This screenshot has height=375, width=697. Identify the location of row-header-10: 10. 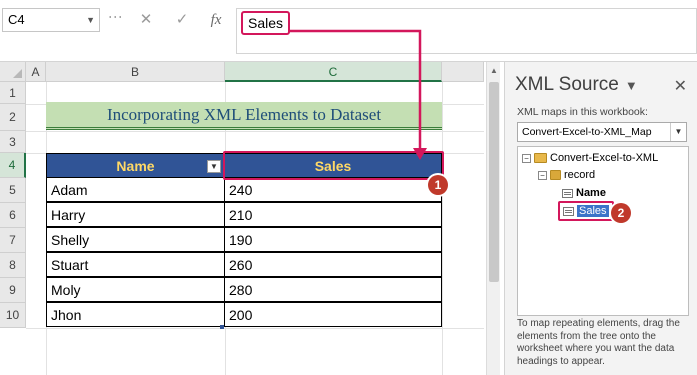
(13, 315).